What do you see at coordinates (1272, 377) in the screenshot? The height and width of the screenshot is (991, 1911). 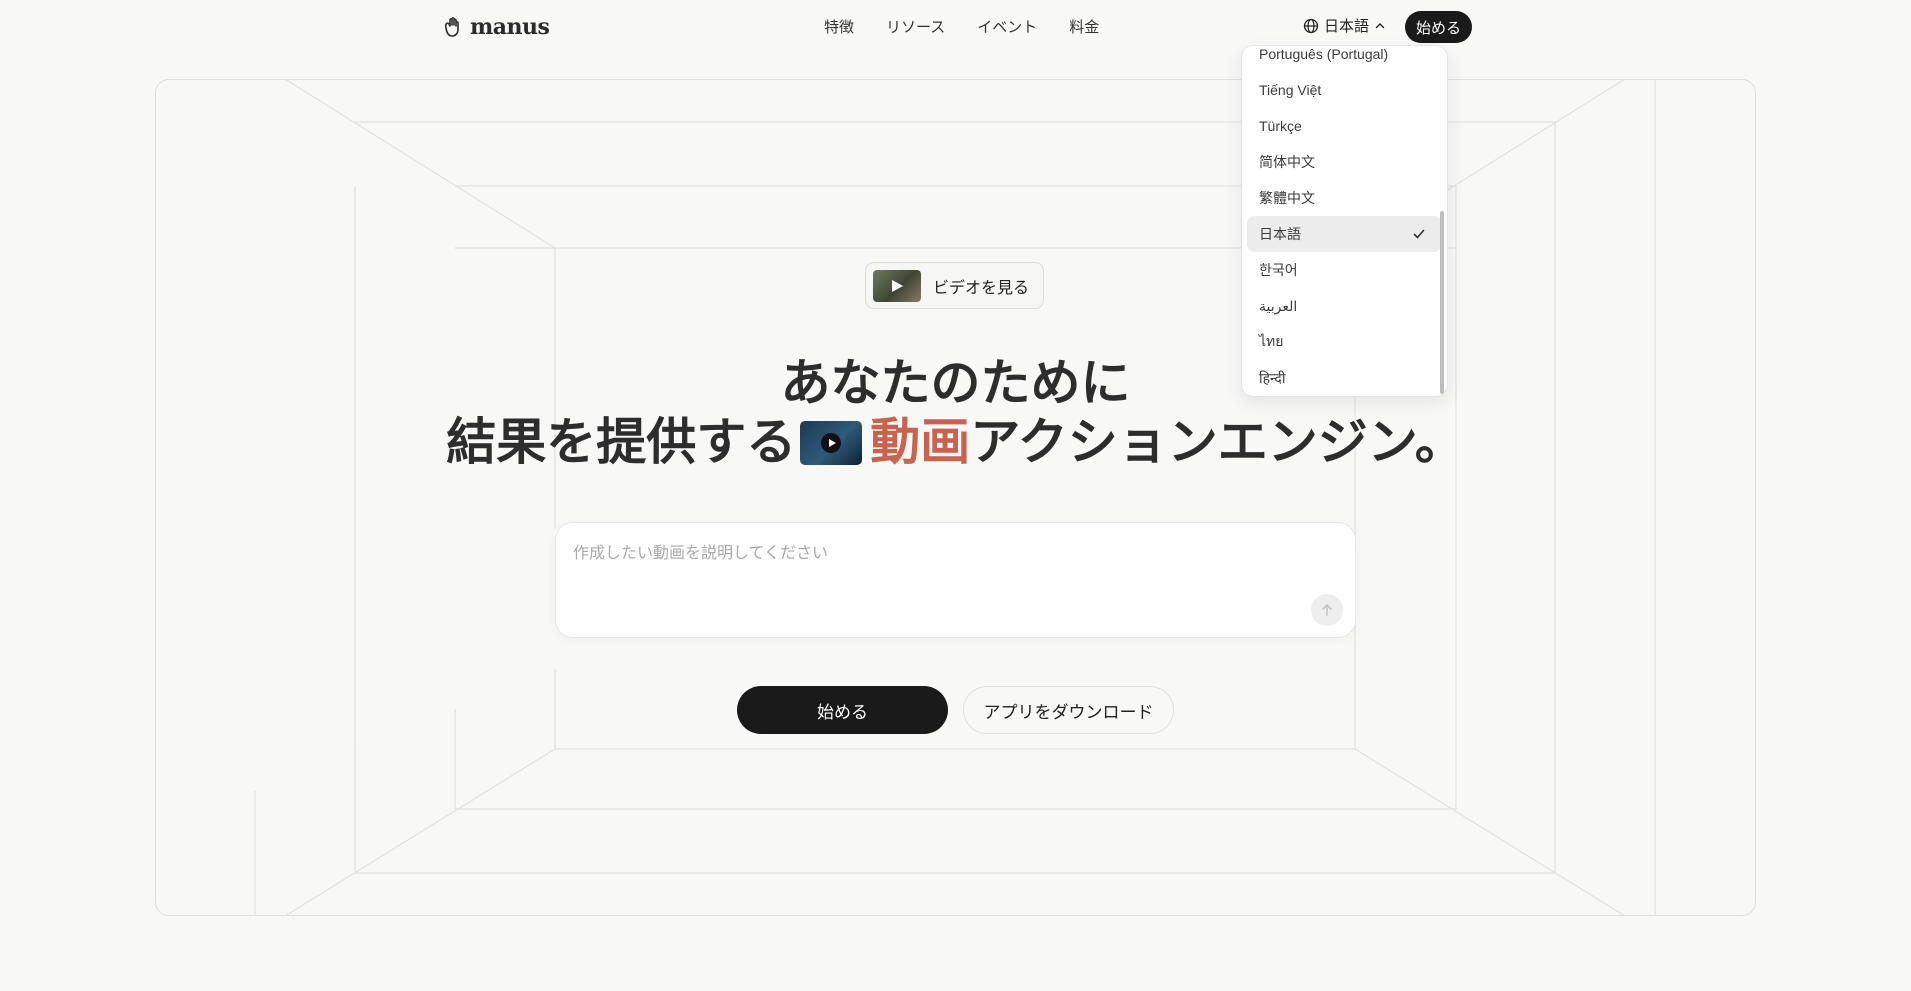 I see `language-option-label: हिन्दी` at bounding box center [1272, 377].